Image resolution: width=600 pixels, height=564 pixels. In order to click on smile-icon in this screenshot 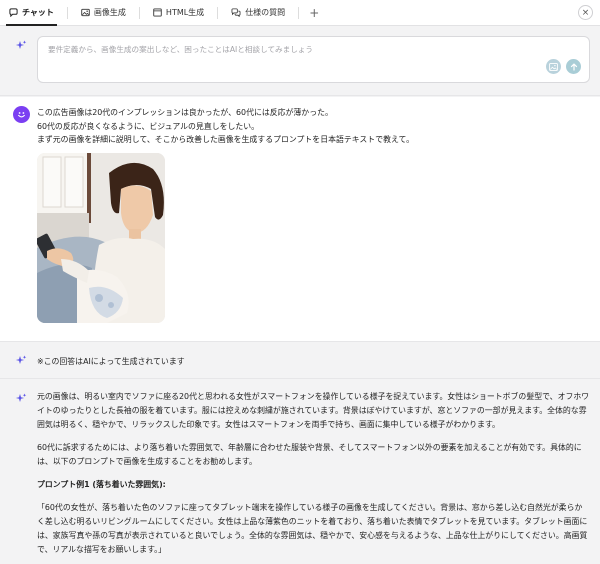, I will do `click(21, 115)`.